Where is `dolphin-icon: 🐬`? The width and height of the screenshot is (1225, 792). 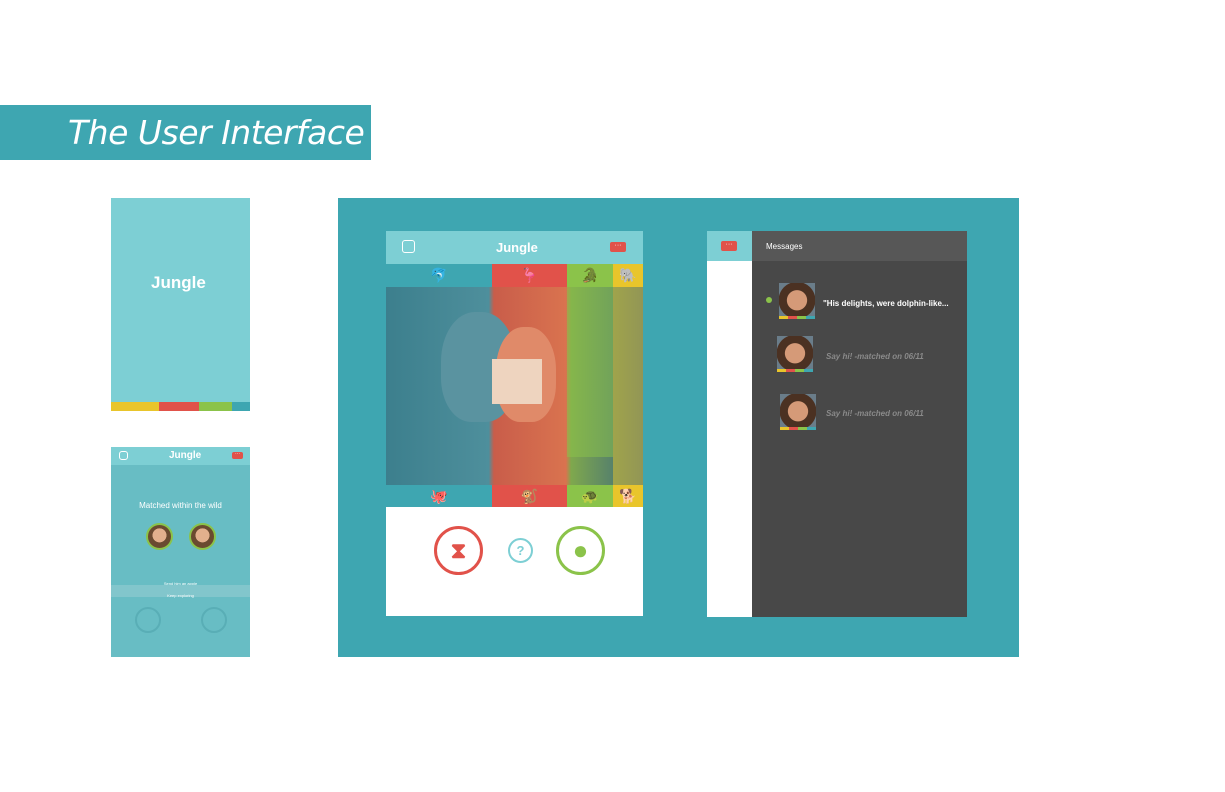 dolphin-icon: 🐬 is located at coordinates (439, 275).